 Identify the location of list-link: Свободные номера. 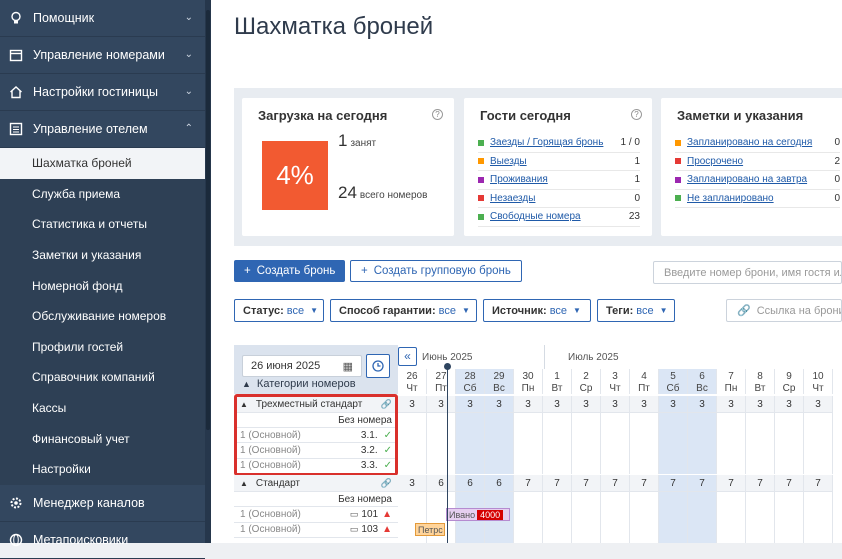
(535, 216).